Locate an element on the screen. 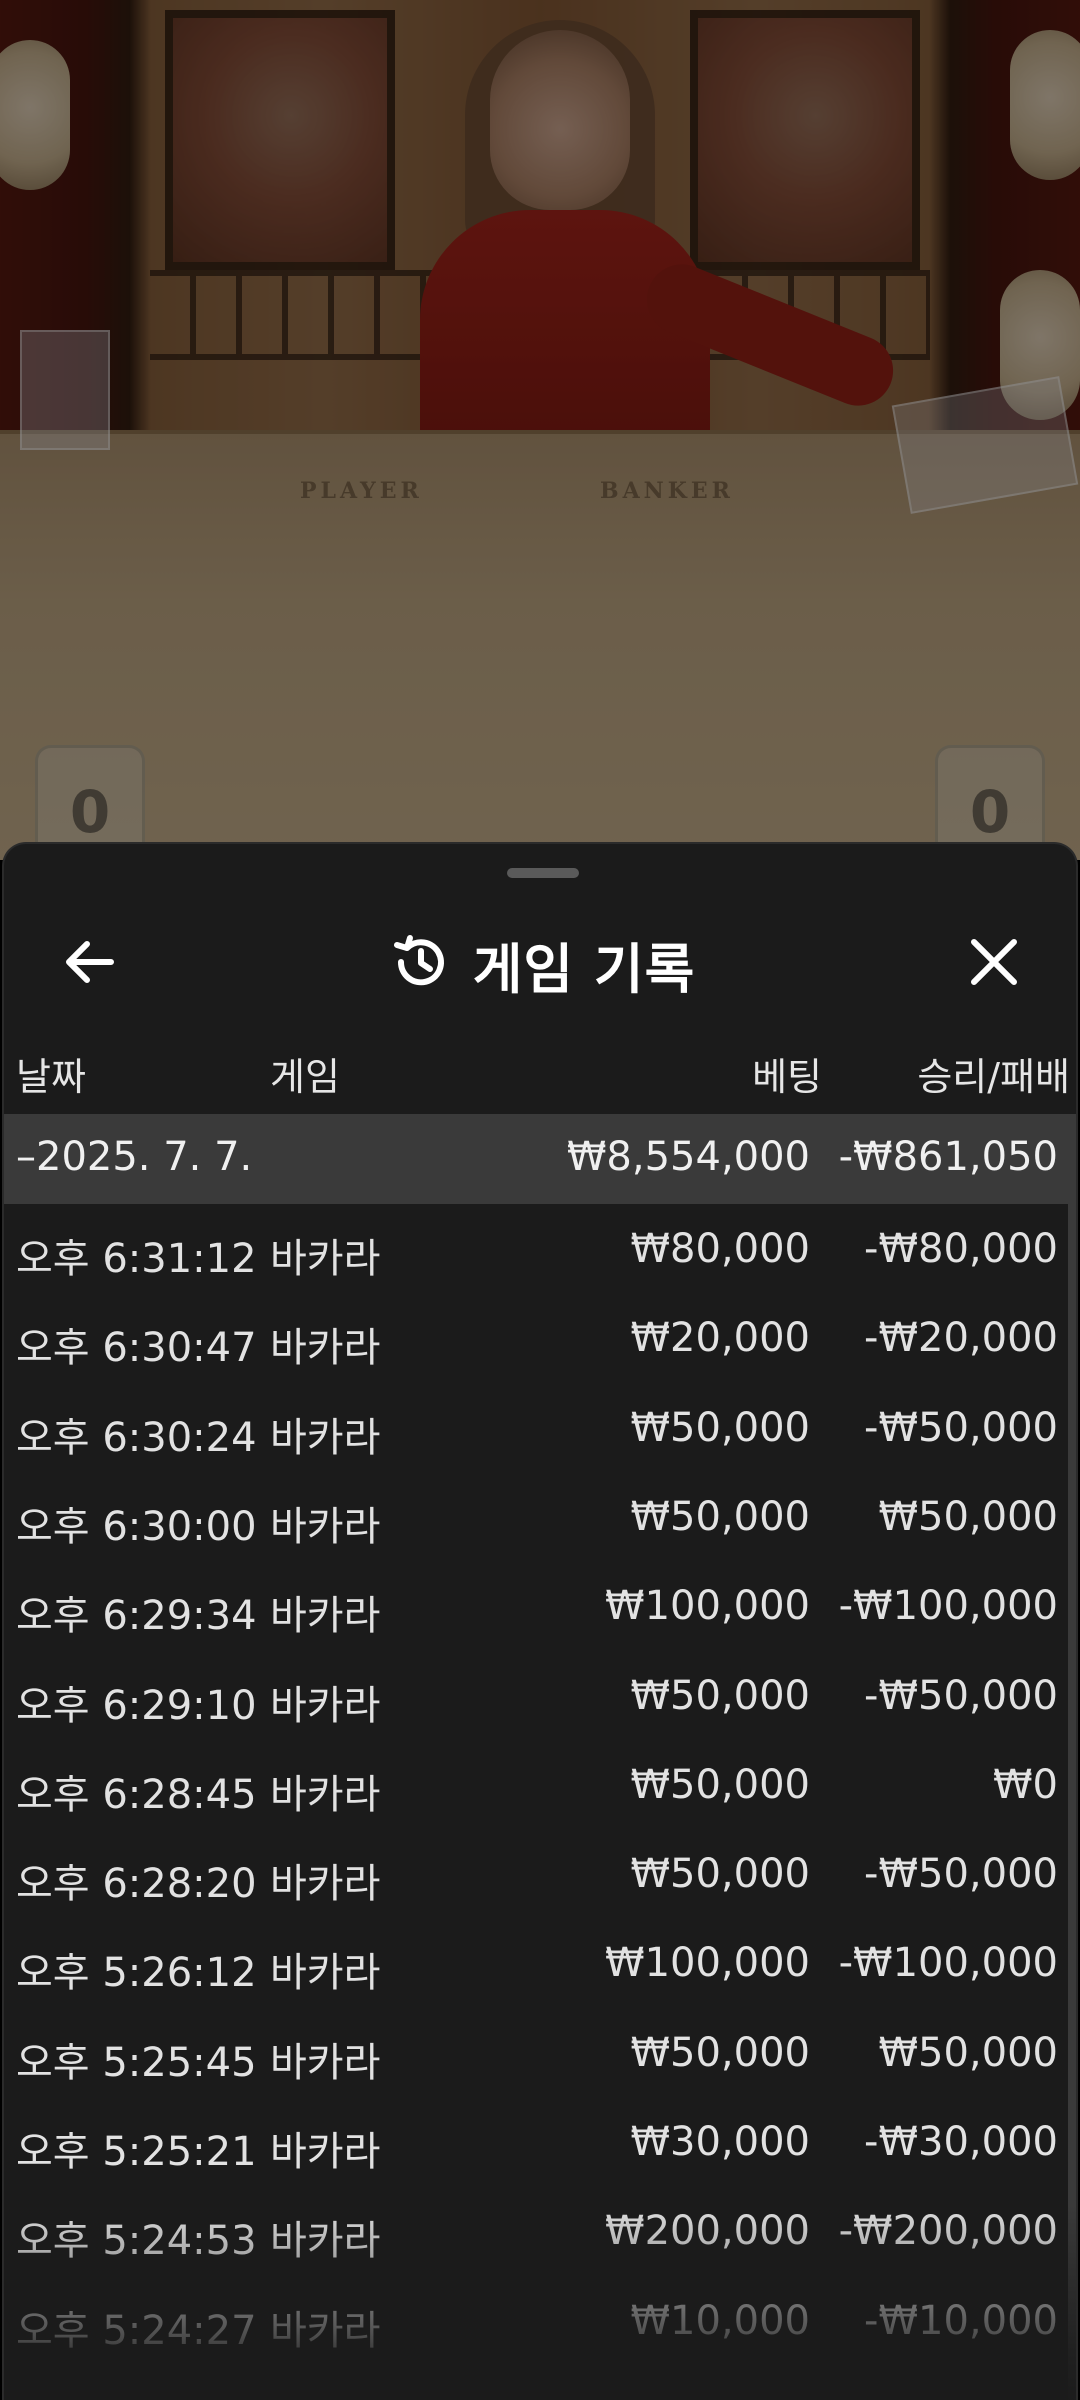 Image resolution: width=1080 pixels, height=2400 pixels. sheet-header: 게임 기록 is located at coordinates (540, 964).